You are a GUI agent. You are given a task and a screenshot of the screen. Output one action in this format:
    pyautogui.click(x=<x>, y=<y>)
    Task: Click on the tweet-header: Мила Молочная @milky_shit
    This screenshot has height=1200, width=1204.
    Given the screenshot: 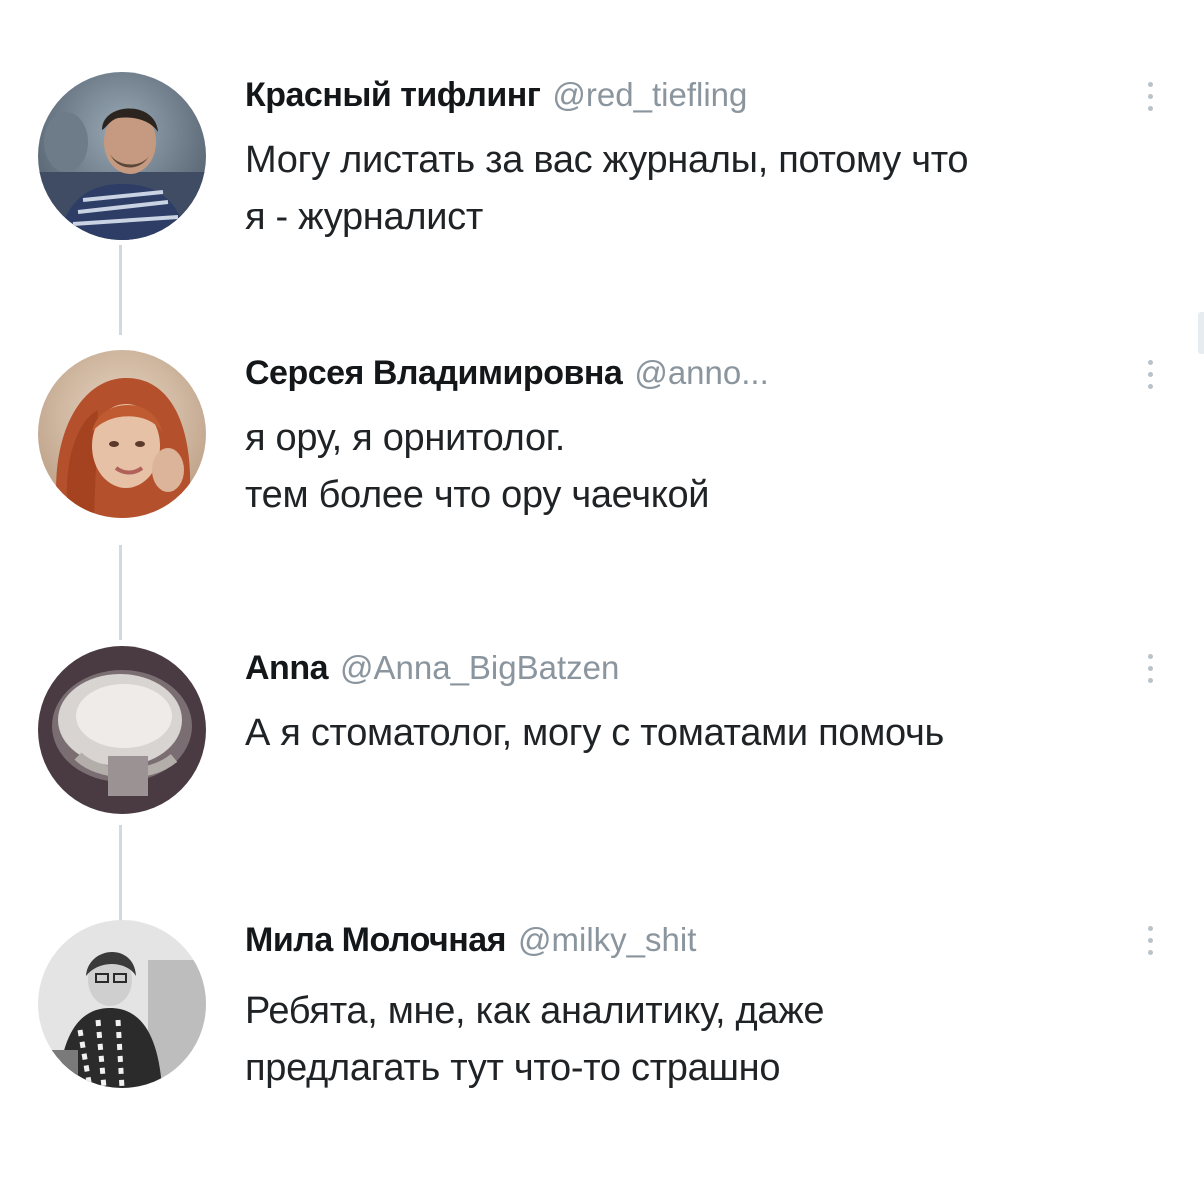 What is the action you would take?
    pyautogui.click(x=470, y=940)
    